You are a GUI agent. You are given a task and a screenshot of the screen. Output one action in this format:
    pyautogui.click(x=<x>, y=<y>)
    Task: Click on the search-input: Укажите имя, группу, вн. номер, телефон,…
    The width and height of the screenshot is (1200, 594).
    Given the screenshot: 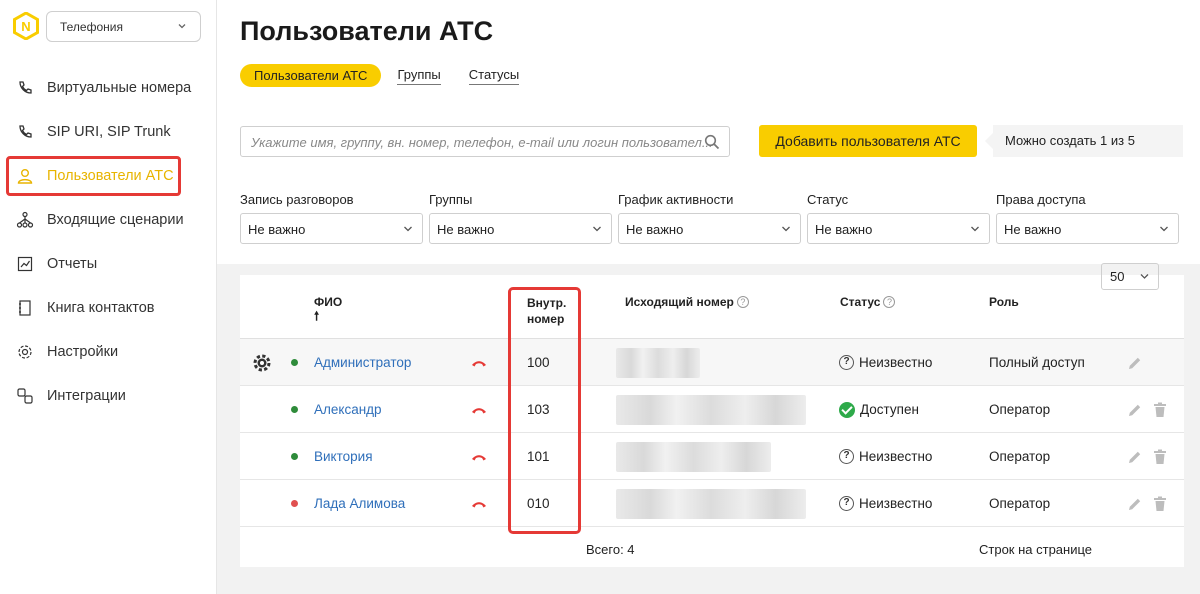 What is the action you would take?
    pyautogui.click(x=485, y=141)
    